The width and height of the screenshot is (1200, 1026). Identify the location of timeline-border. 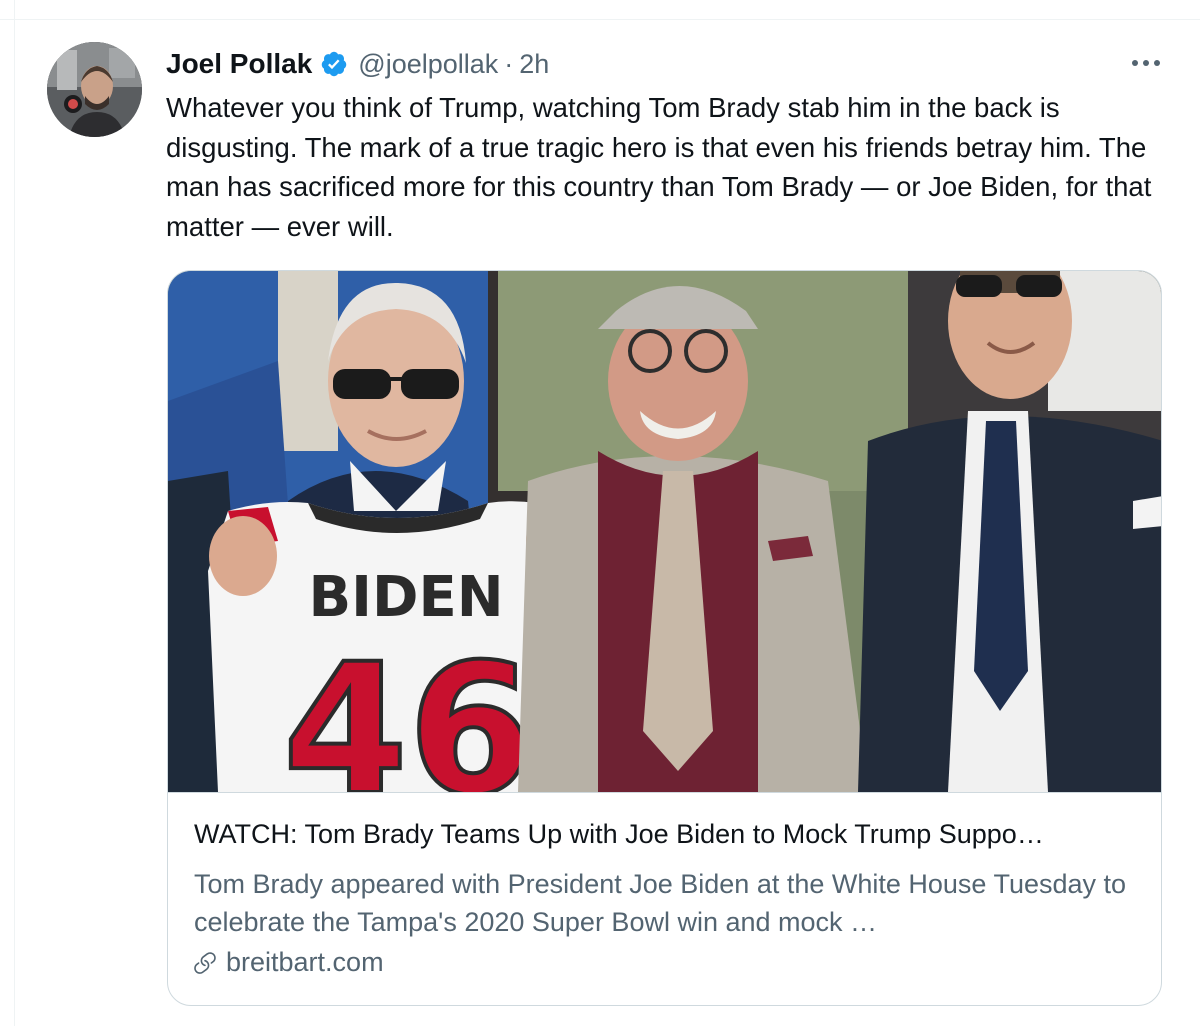
(14, 513).